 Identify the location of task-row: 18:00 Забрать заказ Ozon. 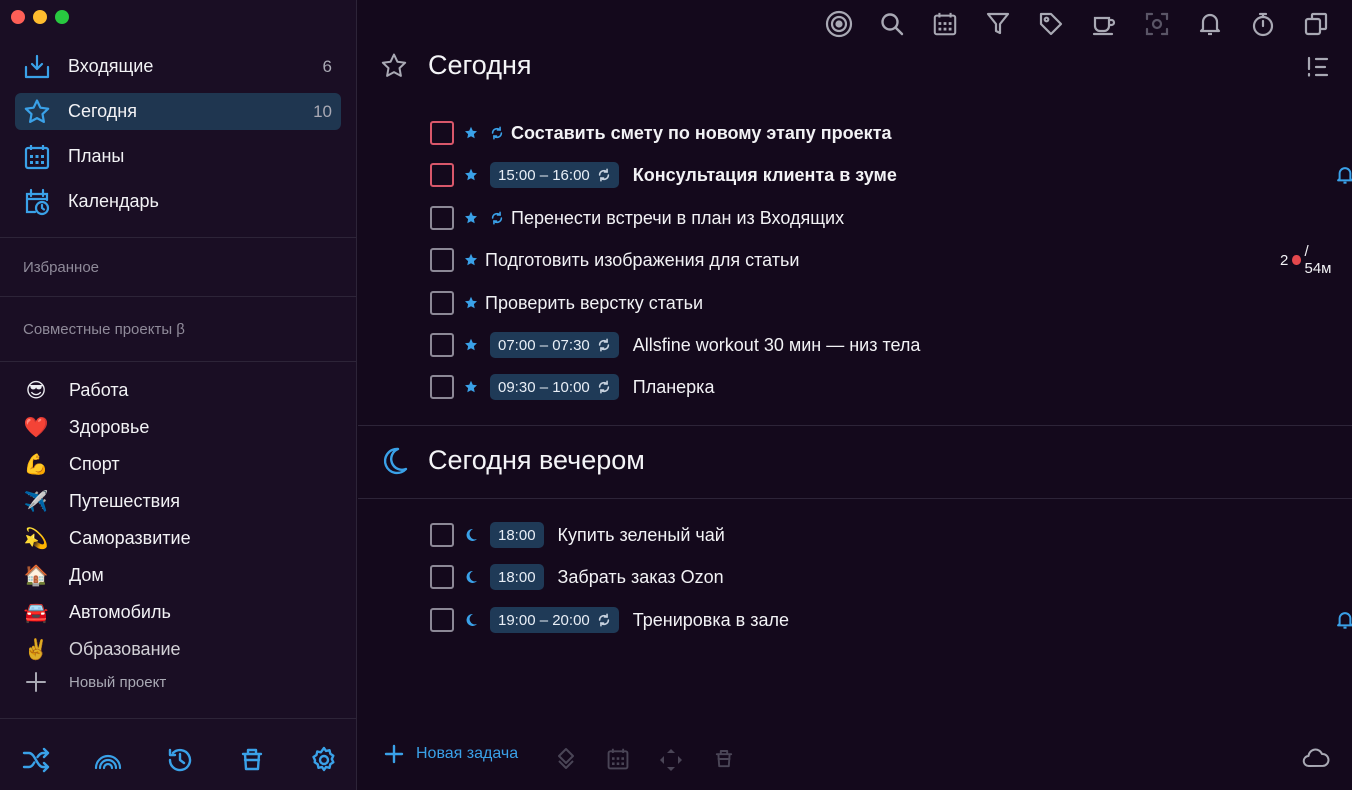
(880, 577).